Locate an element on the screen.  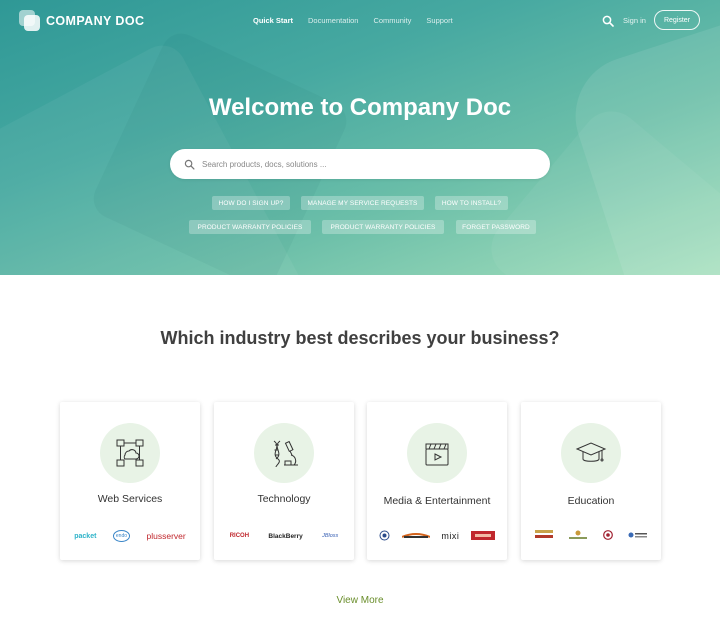
sign-in-link: Sign in is located at coordinates (634, 20).